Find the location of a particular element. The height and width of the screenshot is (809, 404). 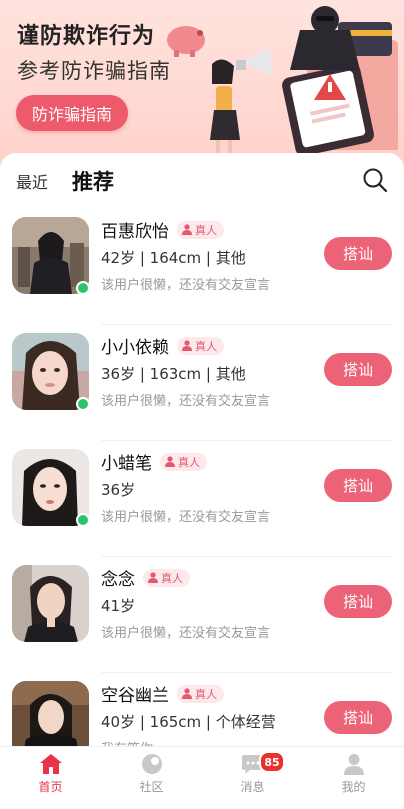

tab-community: 社区 is located at coordinates (151, 778).